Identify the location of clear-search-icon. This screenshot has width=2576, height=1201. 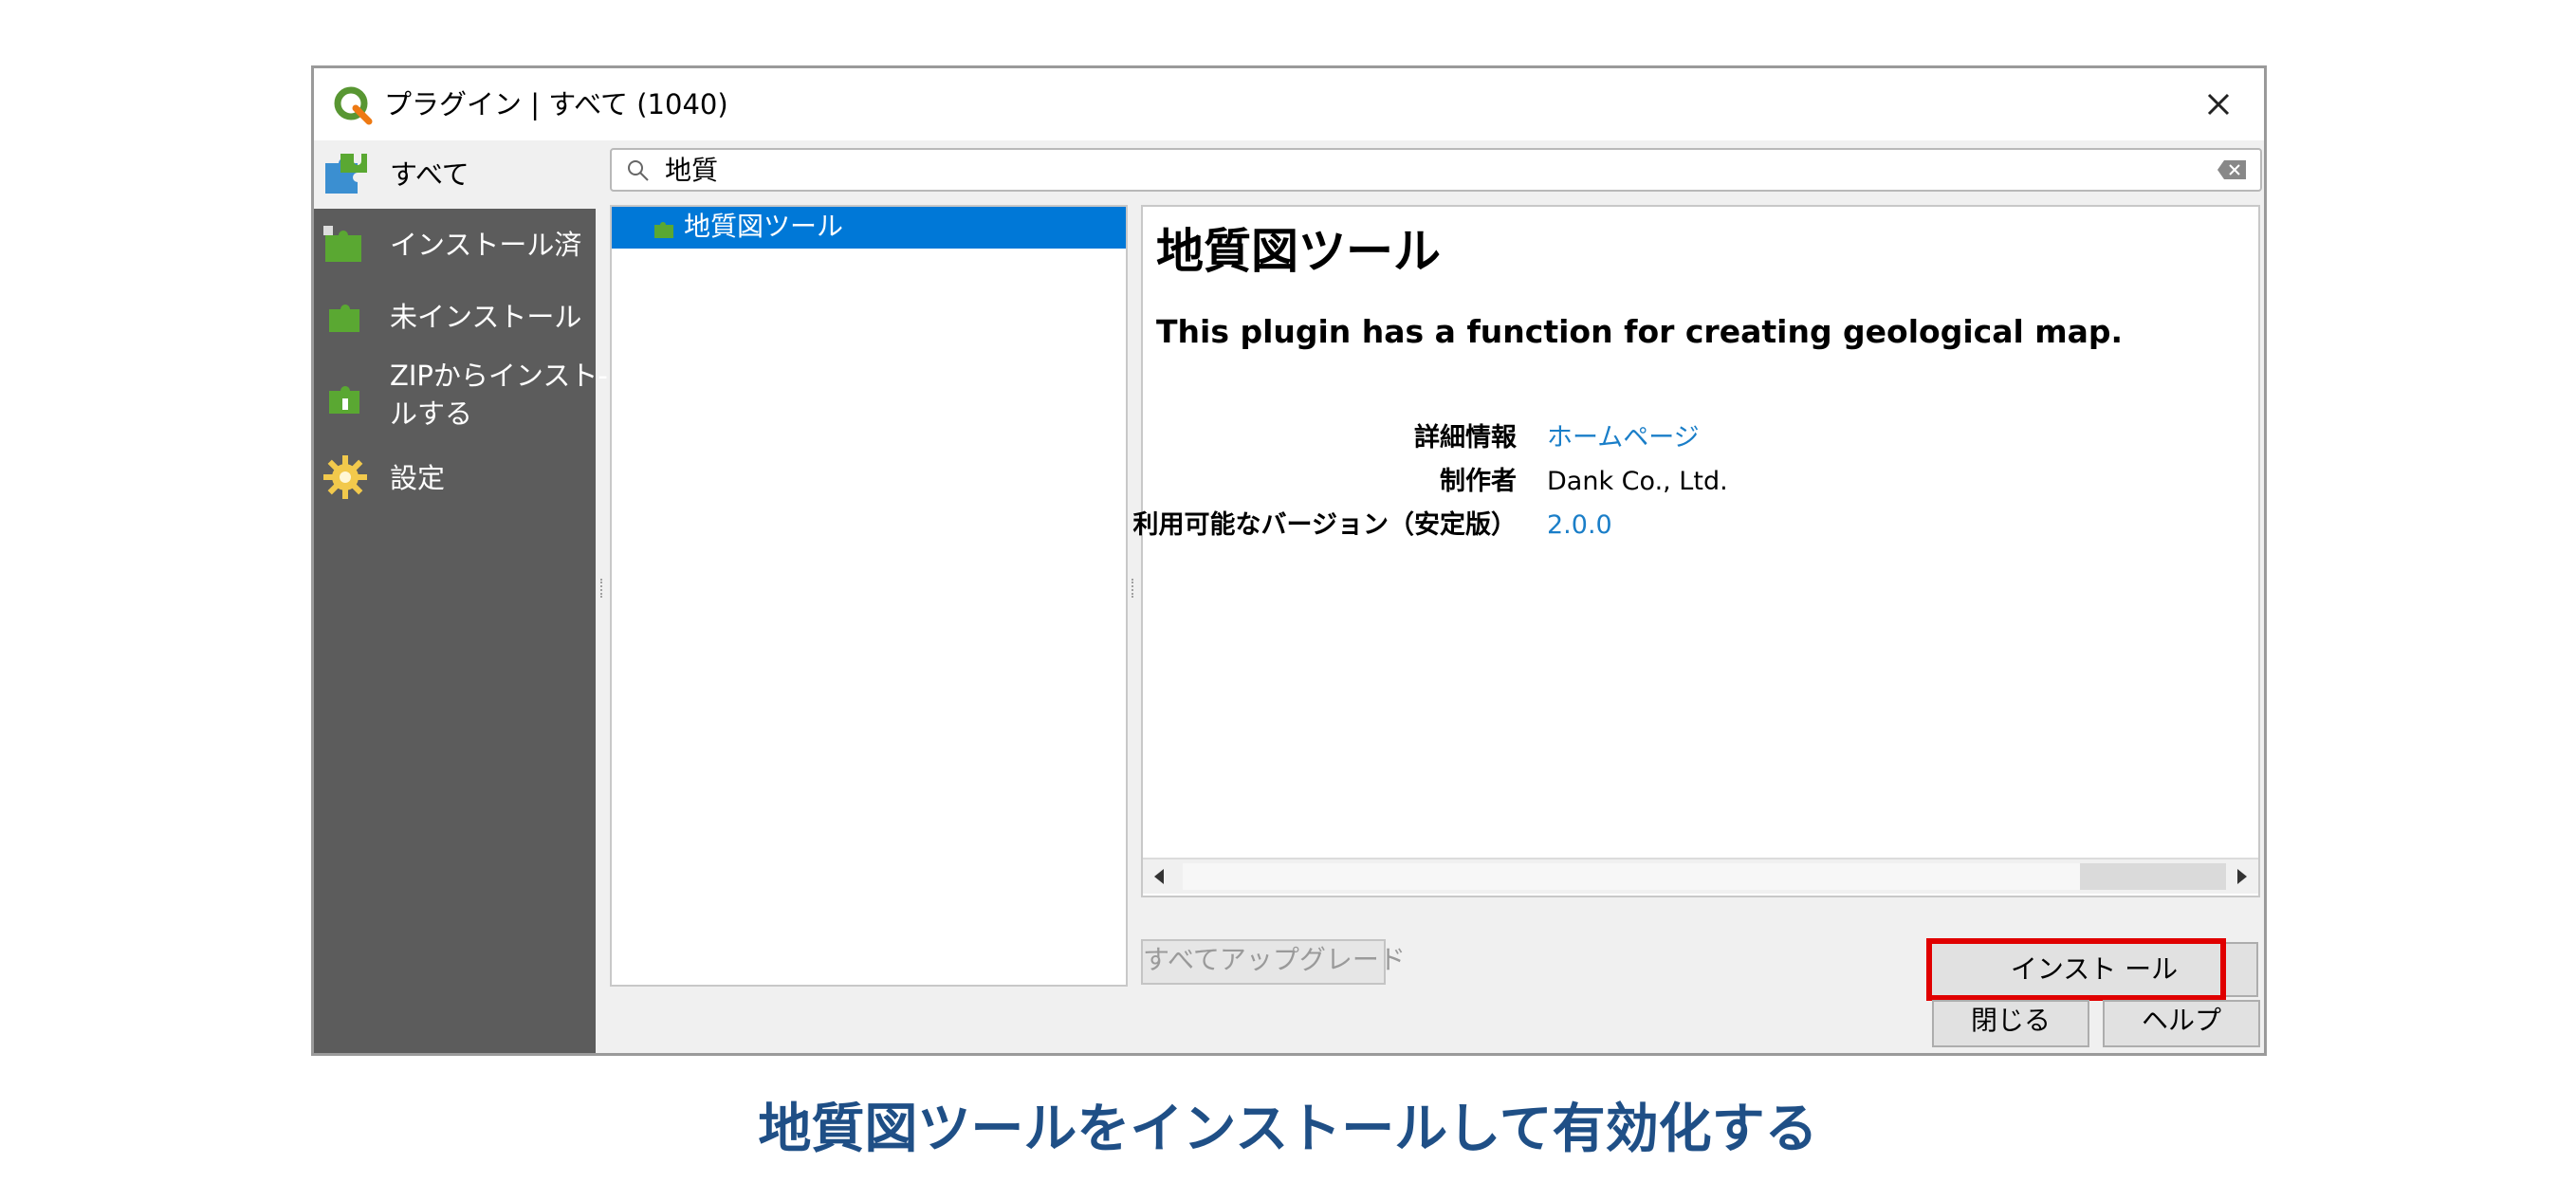
(2232, 169).